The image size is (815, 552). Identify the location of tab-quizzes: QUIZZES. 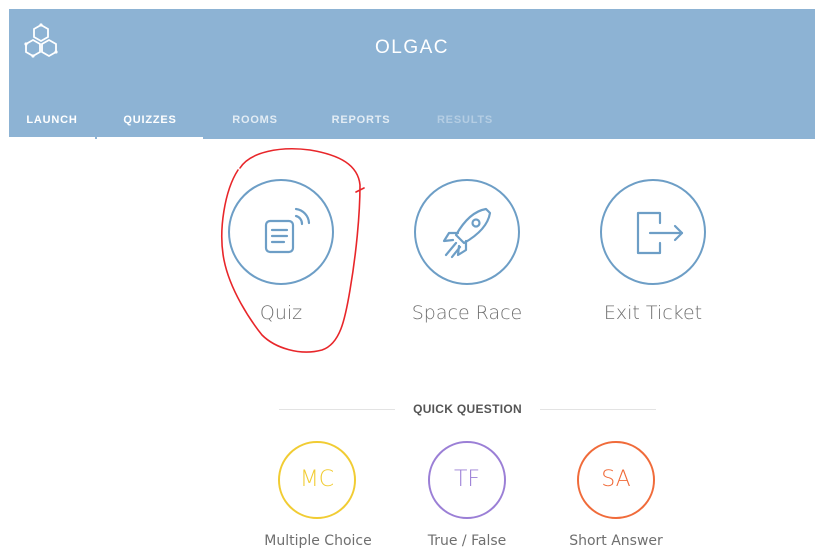
(150, 123).